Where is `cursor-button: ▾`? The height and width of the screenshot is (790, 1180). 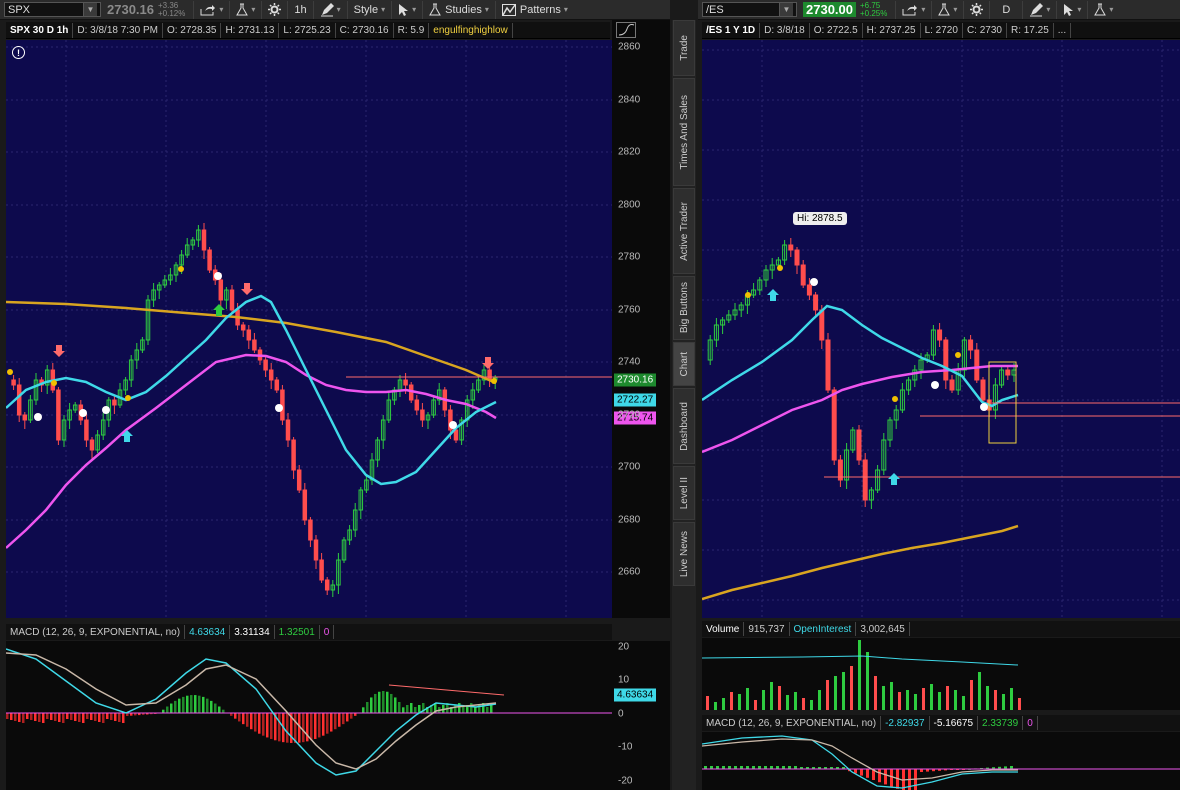 cursor-button: ▾ is located at coordinates (406, 9).